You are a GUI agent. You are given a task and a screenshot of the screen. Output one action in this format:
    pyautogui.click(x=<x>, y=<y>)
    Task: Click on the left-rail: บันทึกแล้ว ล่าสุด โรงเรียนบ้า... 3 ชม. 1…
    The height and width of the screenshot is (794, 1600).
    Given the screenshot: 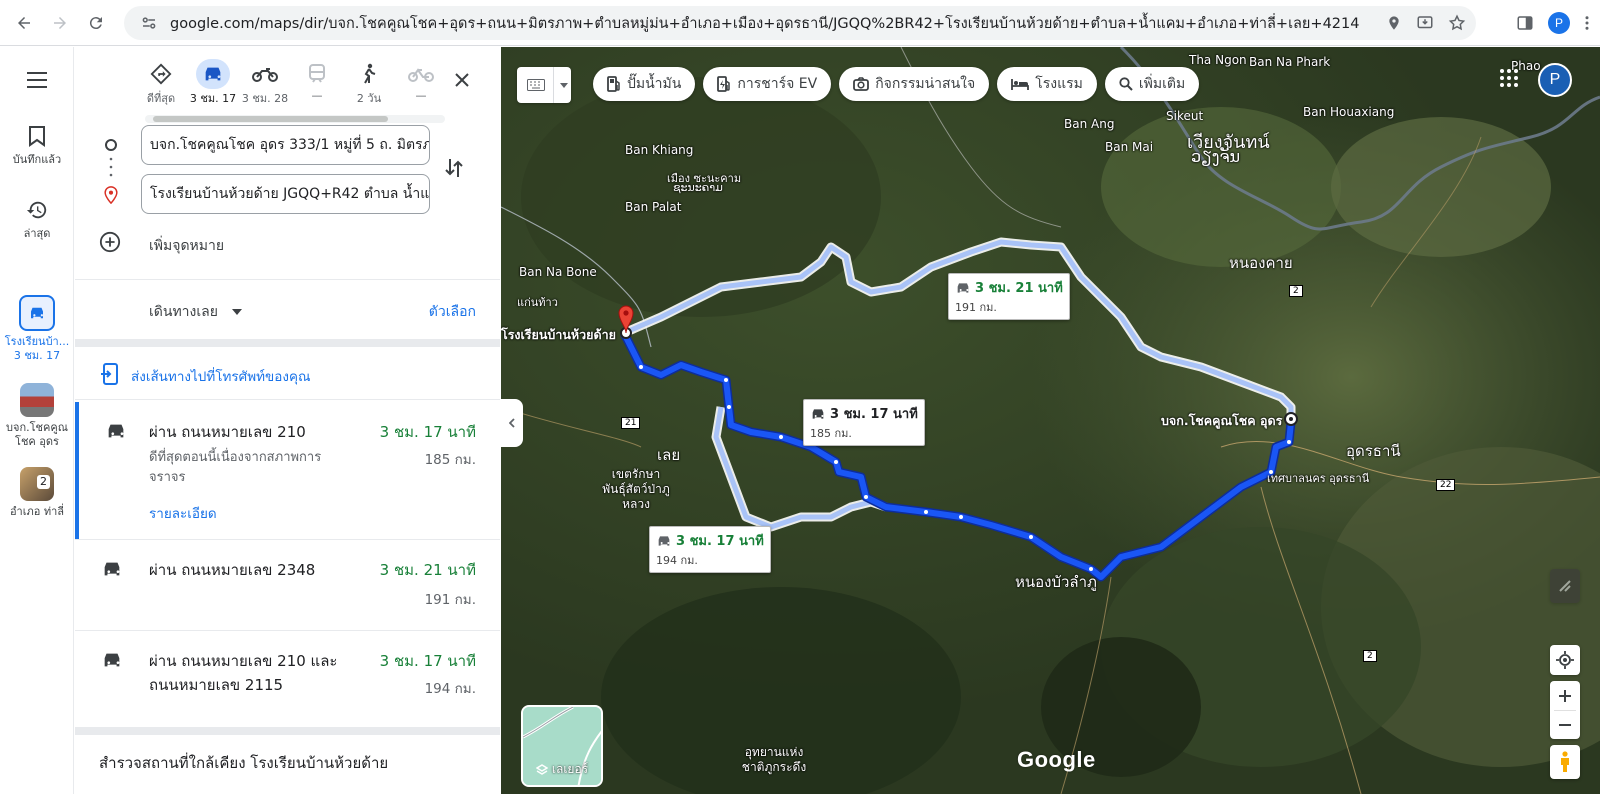 What is the action you would take?
    pyautogui.click(x=37, y=420)
    